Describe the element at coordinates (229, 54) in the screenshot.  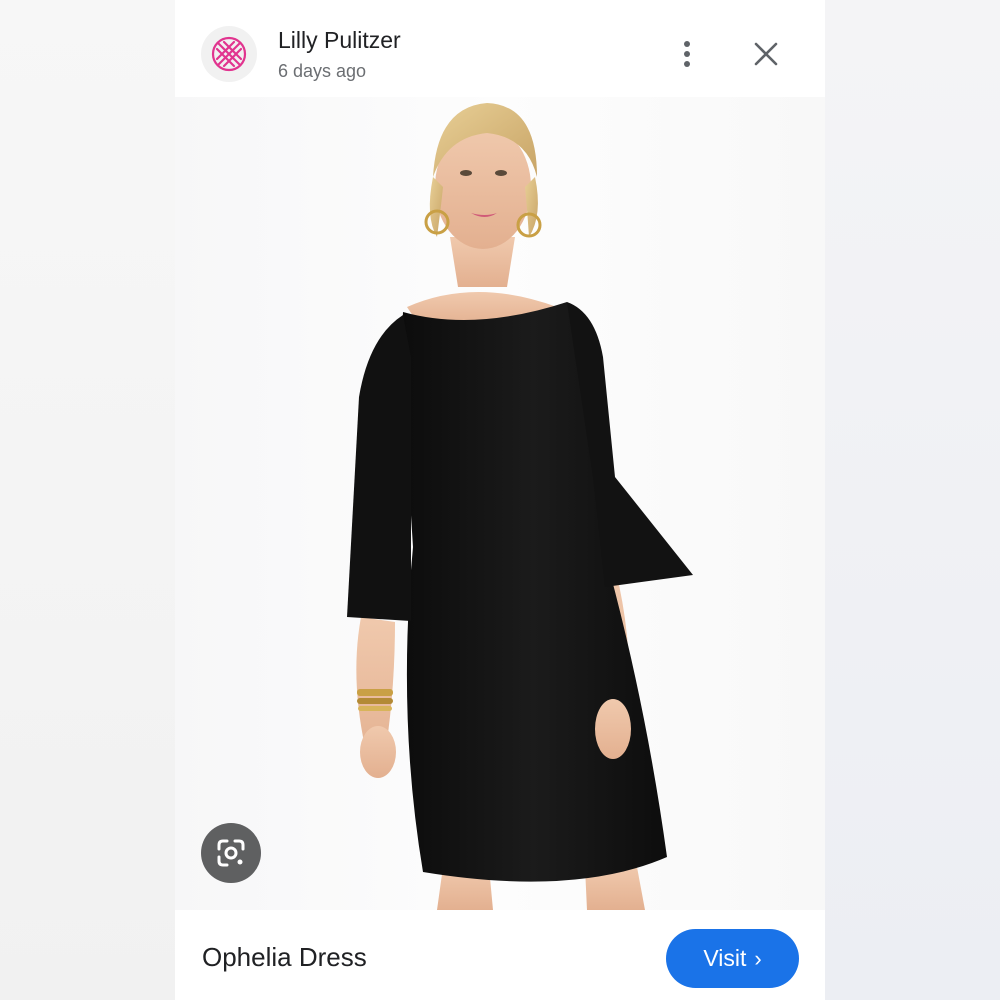
I see `lilly-pulitzer-logo-icon` at that location.